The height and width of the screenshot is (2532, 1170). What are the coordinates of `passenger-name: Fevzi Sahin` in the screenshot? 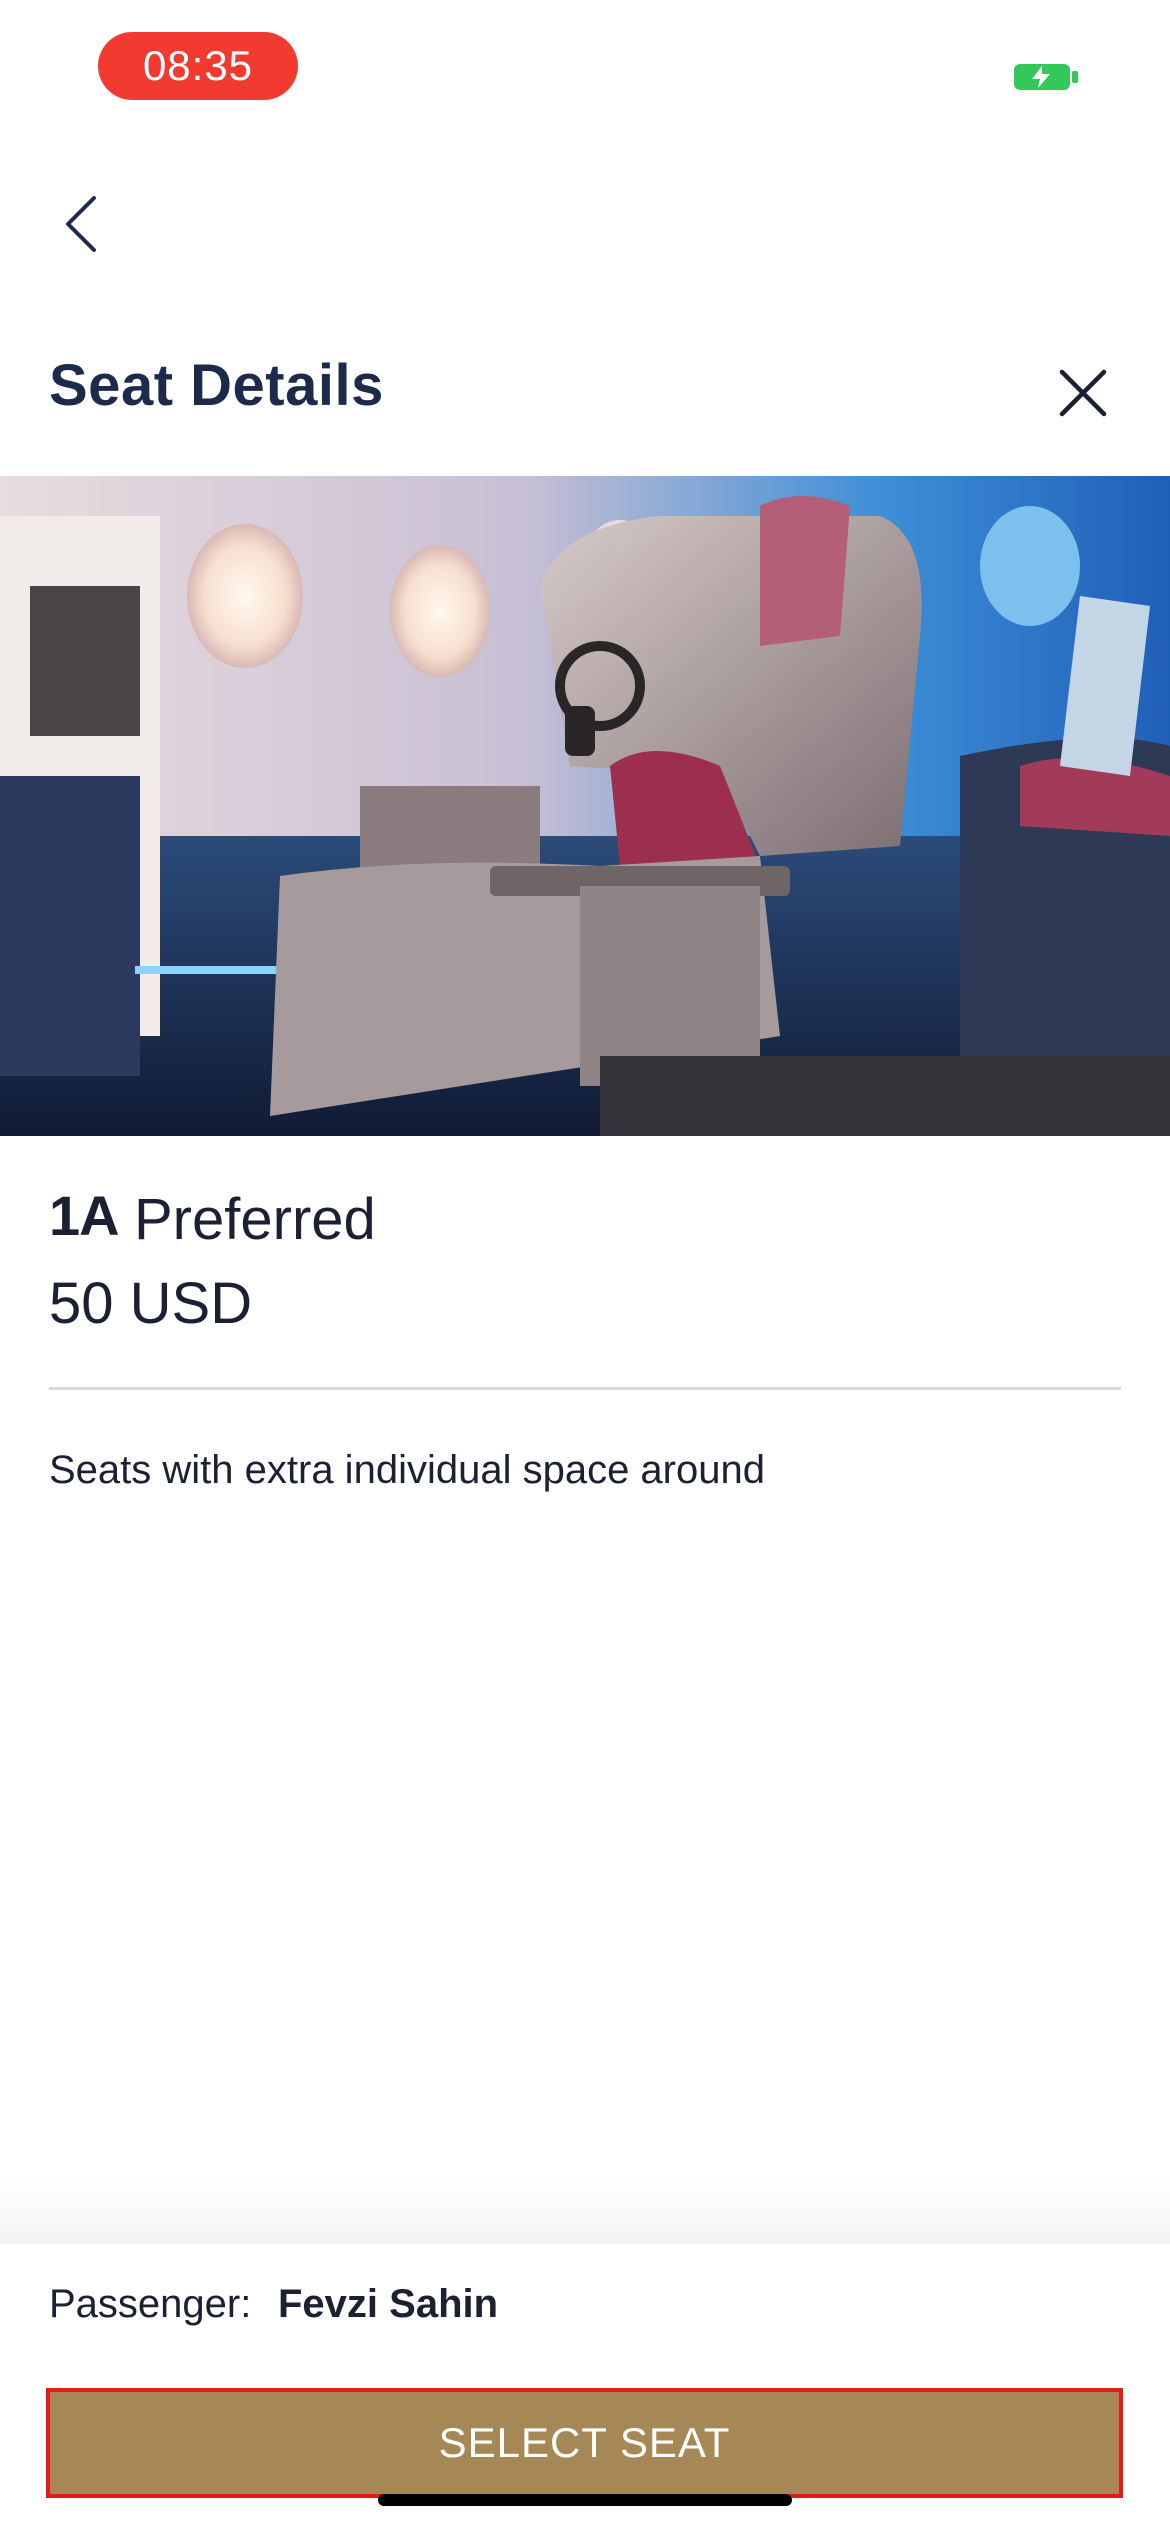 It's located at (388, 2304).